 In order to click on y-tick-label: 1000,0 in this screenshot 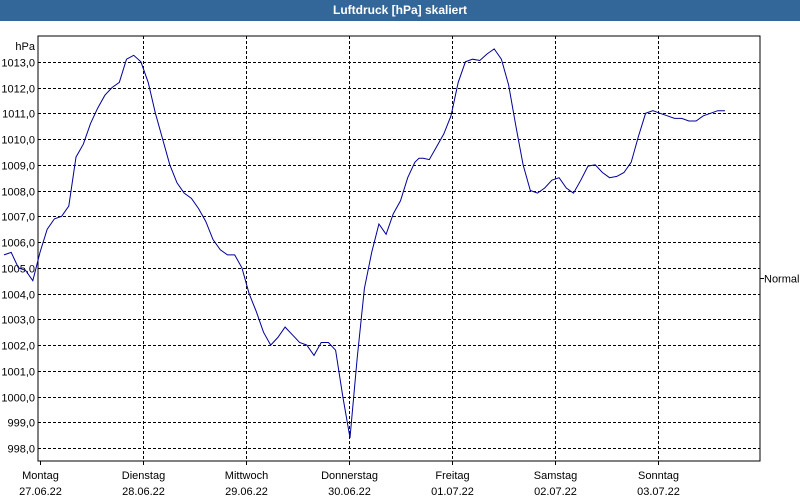, I will do `click(18, 399)`.